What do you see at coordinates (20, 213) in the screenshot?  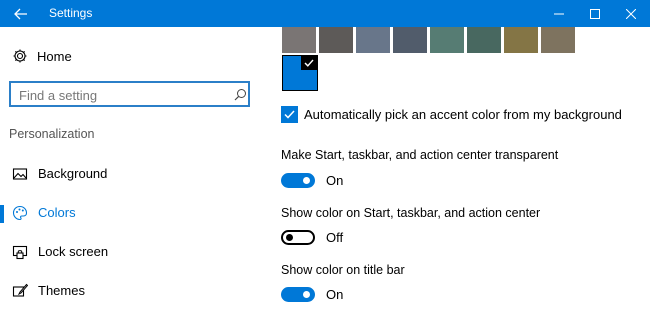 I see `palette-icon` at bounding box center [20, 213].